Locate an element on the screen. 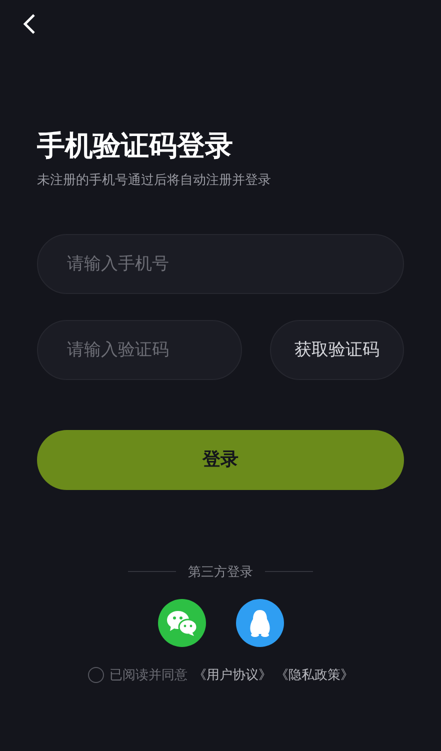  penguin-icon is located at coordinates (260, 623).